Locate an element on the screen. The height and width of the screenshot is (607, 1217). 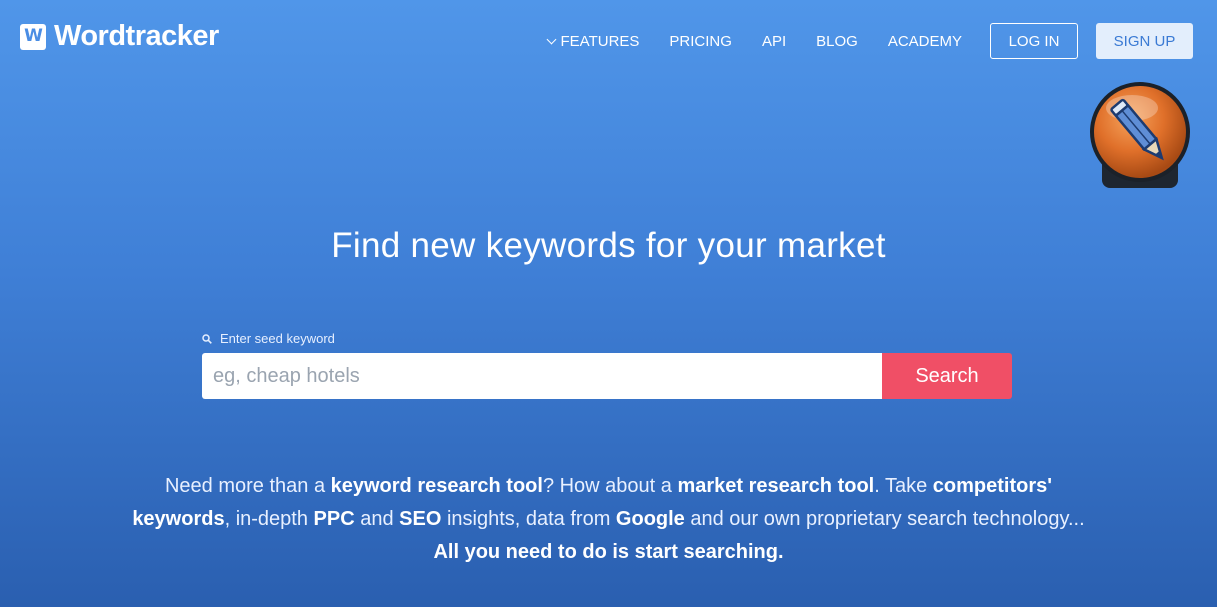
pencil-badge is located at coordinates (1140, 136).